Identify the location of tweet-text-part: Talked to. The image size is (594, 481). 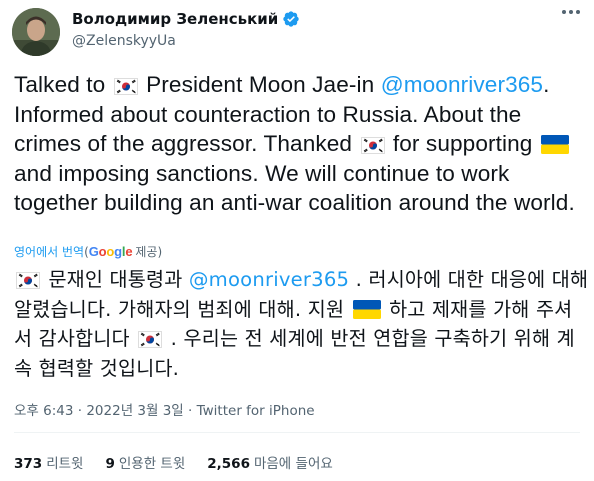
(60, 84).